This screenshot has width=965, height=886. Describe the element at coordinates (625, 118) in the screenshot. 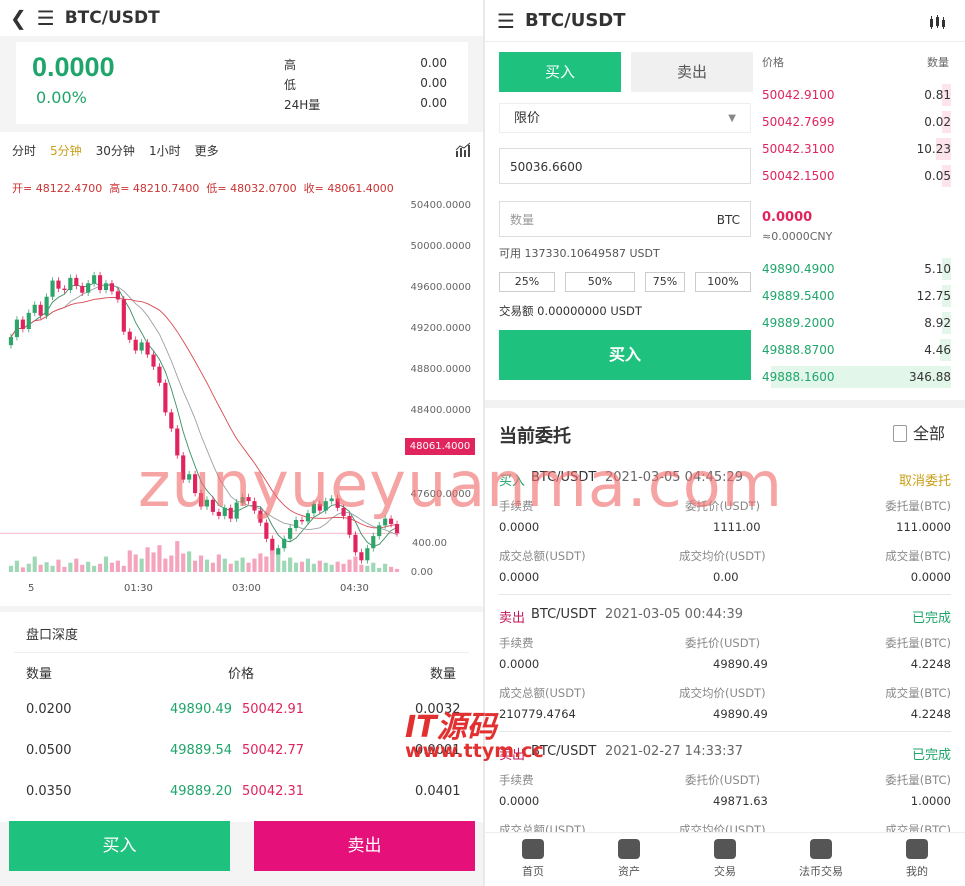

I see `order-type-select: 限价 ▼` at that location.